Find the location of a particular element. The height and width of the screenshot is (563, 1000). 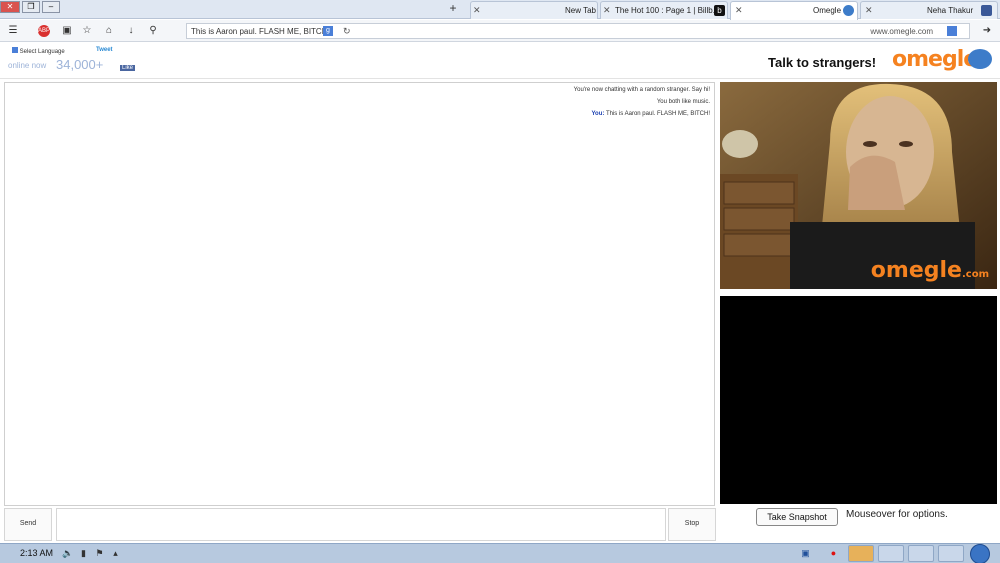

windows-taskbar: 2:13 AM 🔈 ▮ ⚑ ▴ ▣ ● is located at coordinates (500, 553).